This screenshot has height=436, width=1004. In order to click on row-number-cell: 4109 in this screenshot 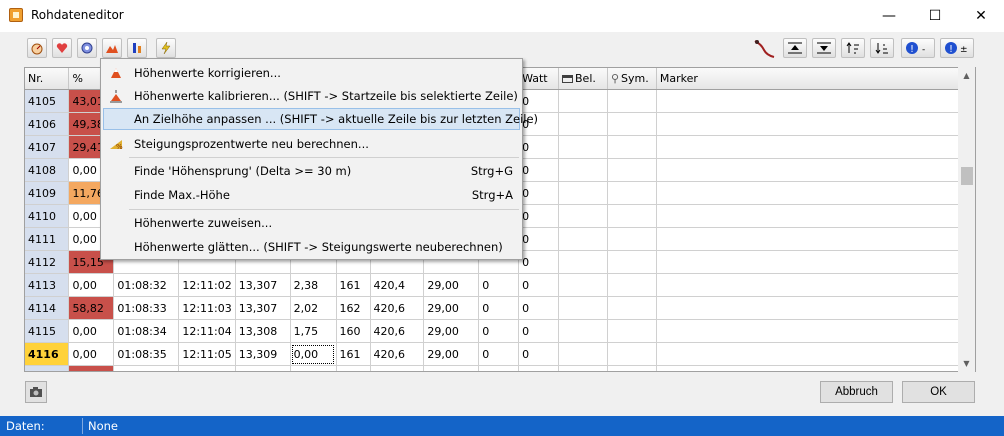, I will do `click(47, 193)`.